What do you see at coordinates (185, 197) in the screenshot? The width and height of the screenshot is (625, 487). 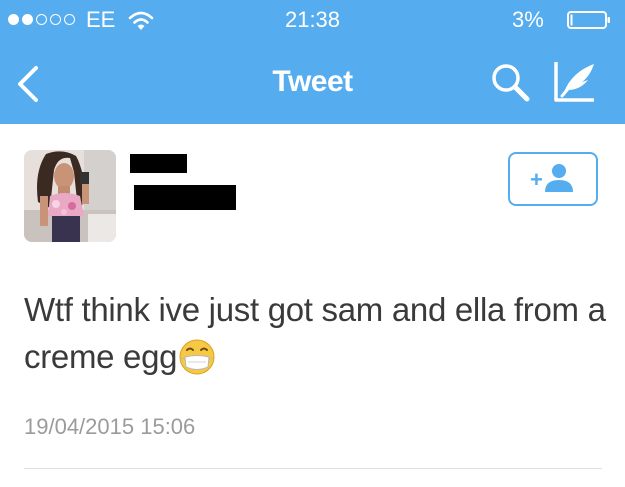 I see `redacted-username` at bounding box center [185, 197].